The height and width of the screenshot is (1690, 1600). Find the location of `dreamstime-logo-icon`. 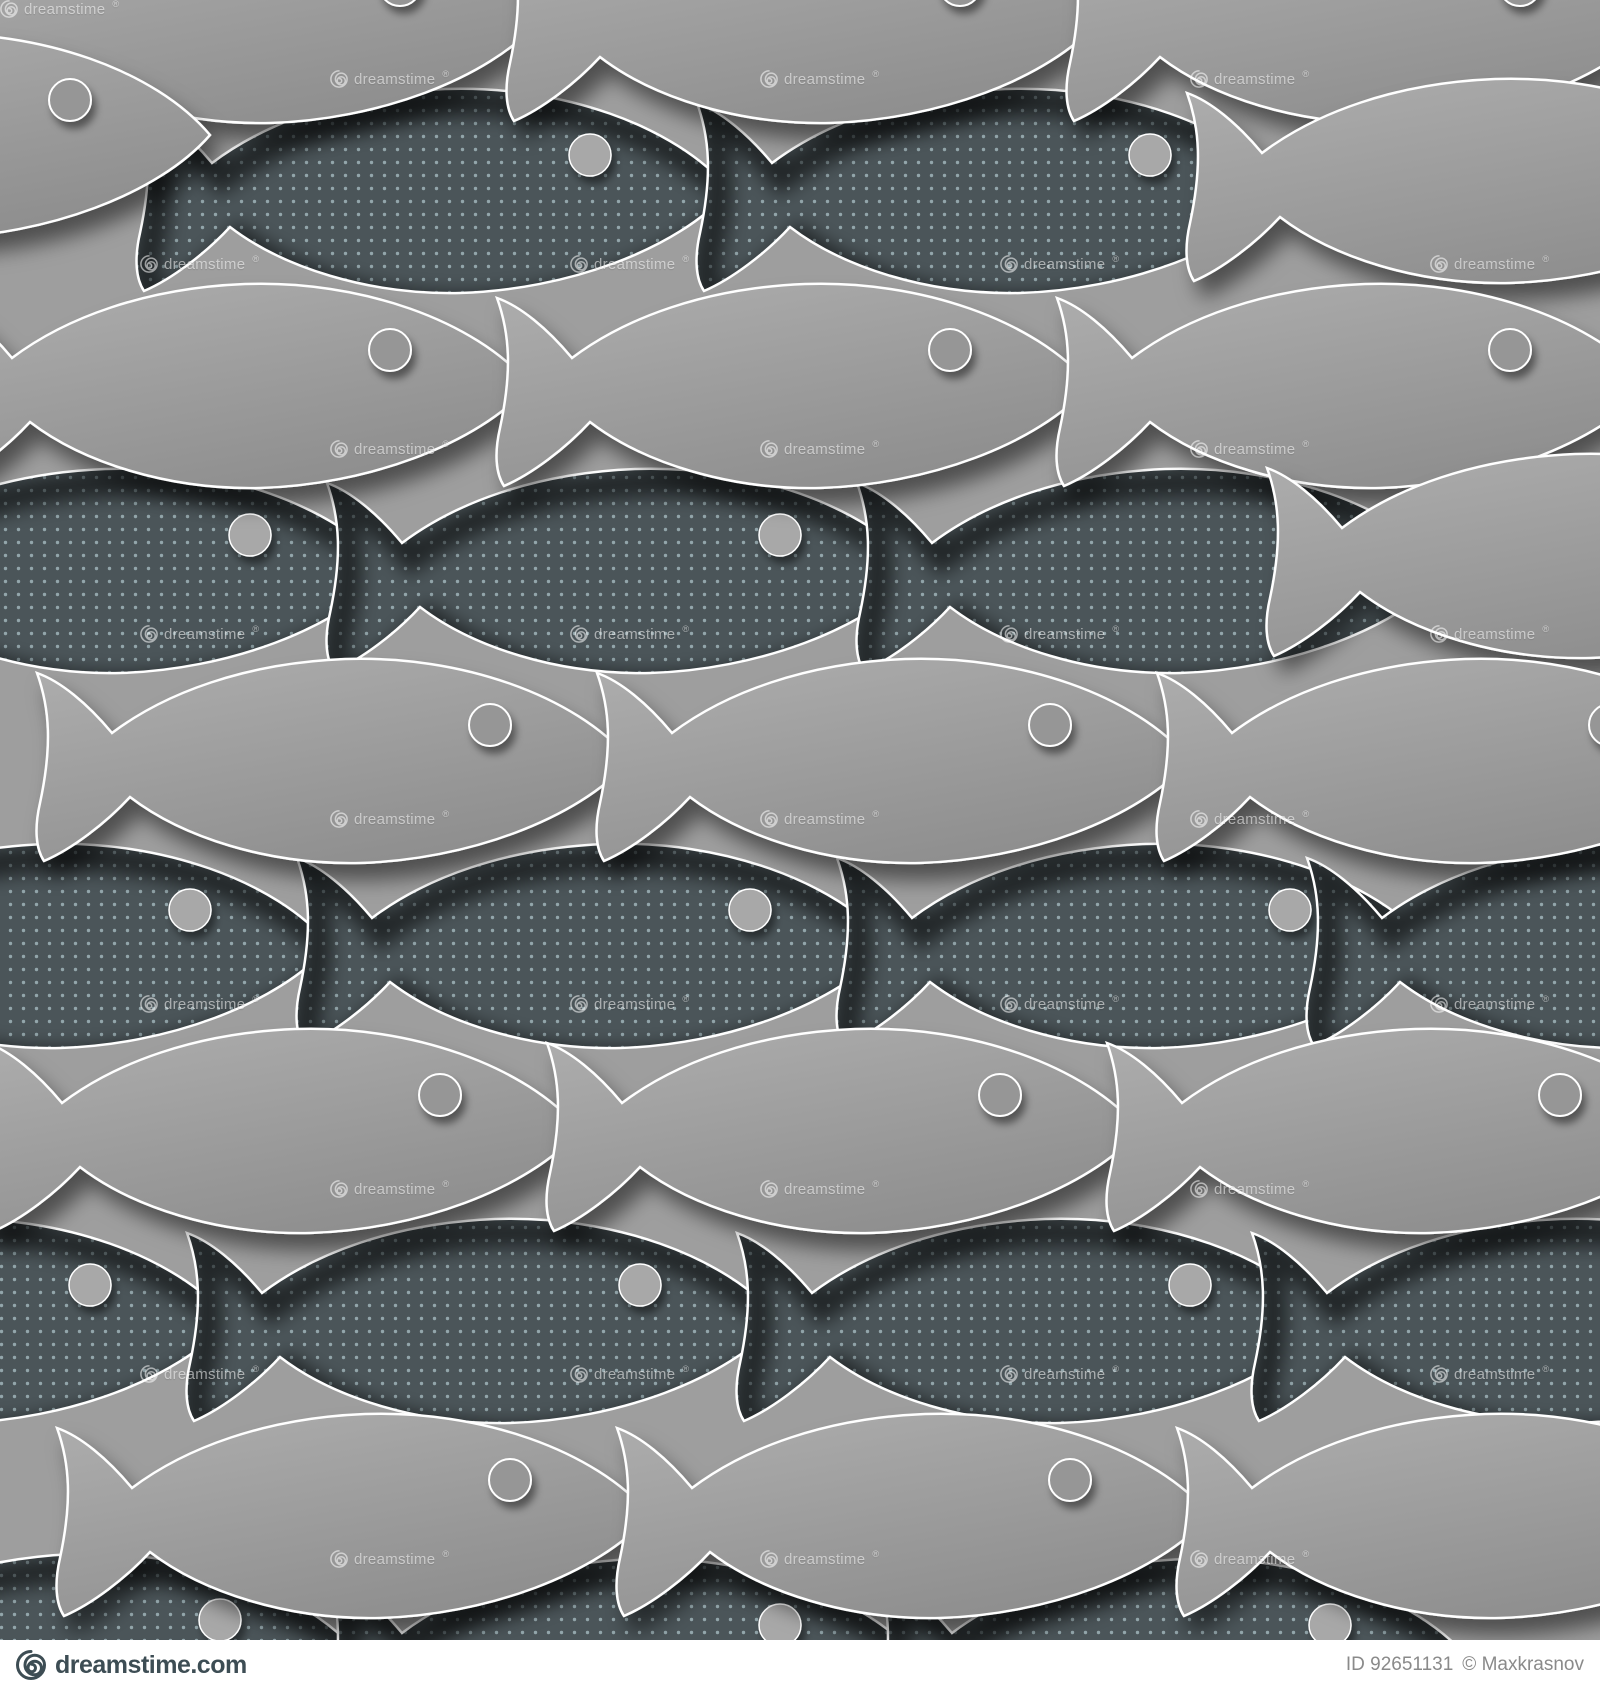

dreamstime-logo-icon is located at coordinates (31, 1665).